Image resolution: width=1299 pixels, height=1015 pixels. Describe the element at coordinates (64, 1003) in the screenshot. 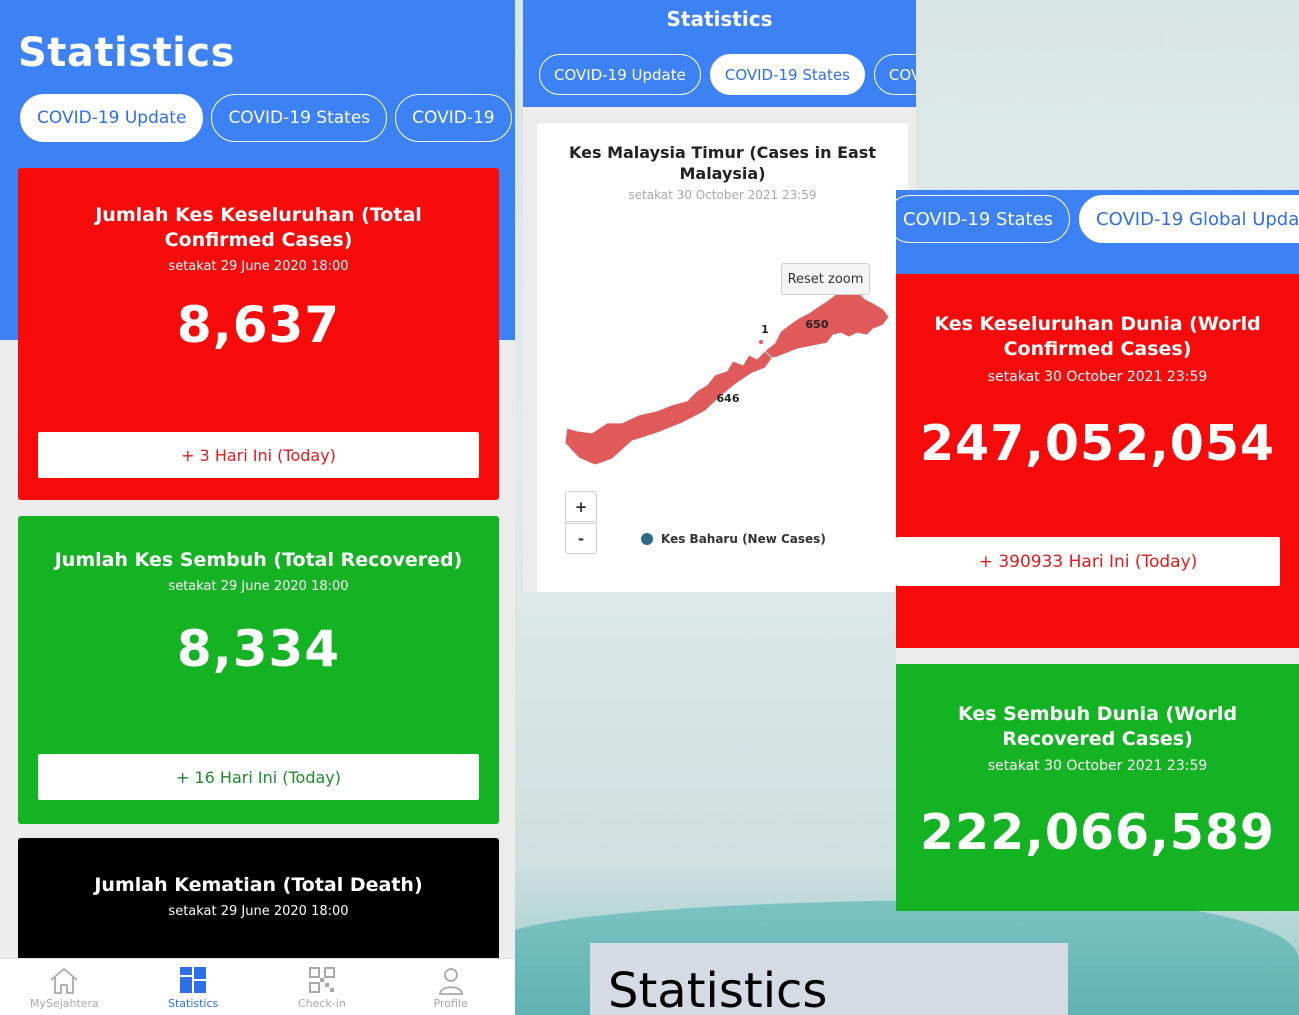

I see `nav-label: MySejahtera` at that location.